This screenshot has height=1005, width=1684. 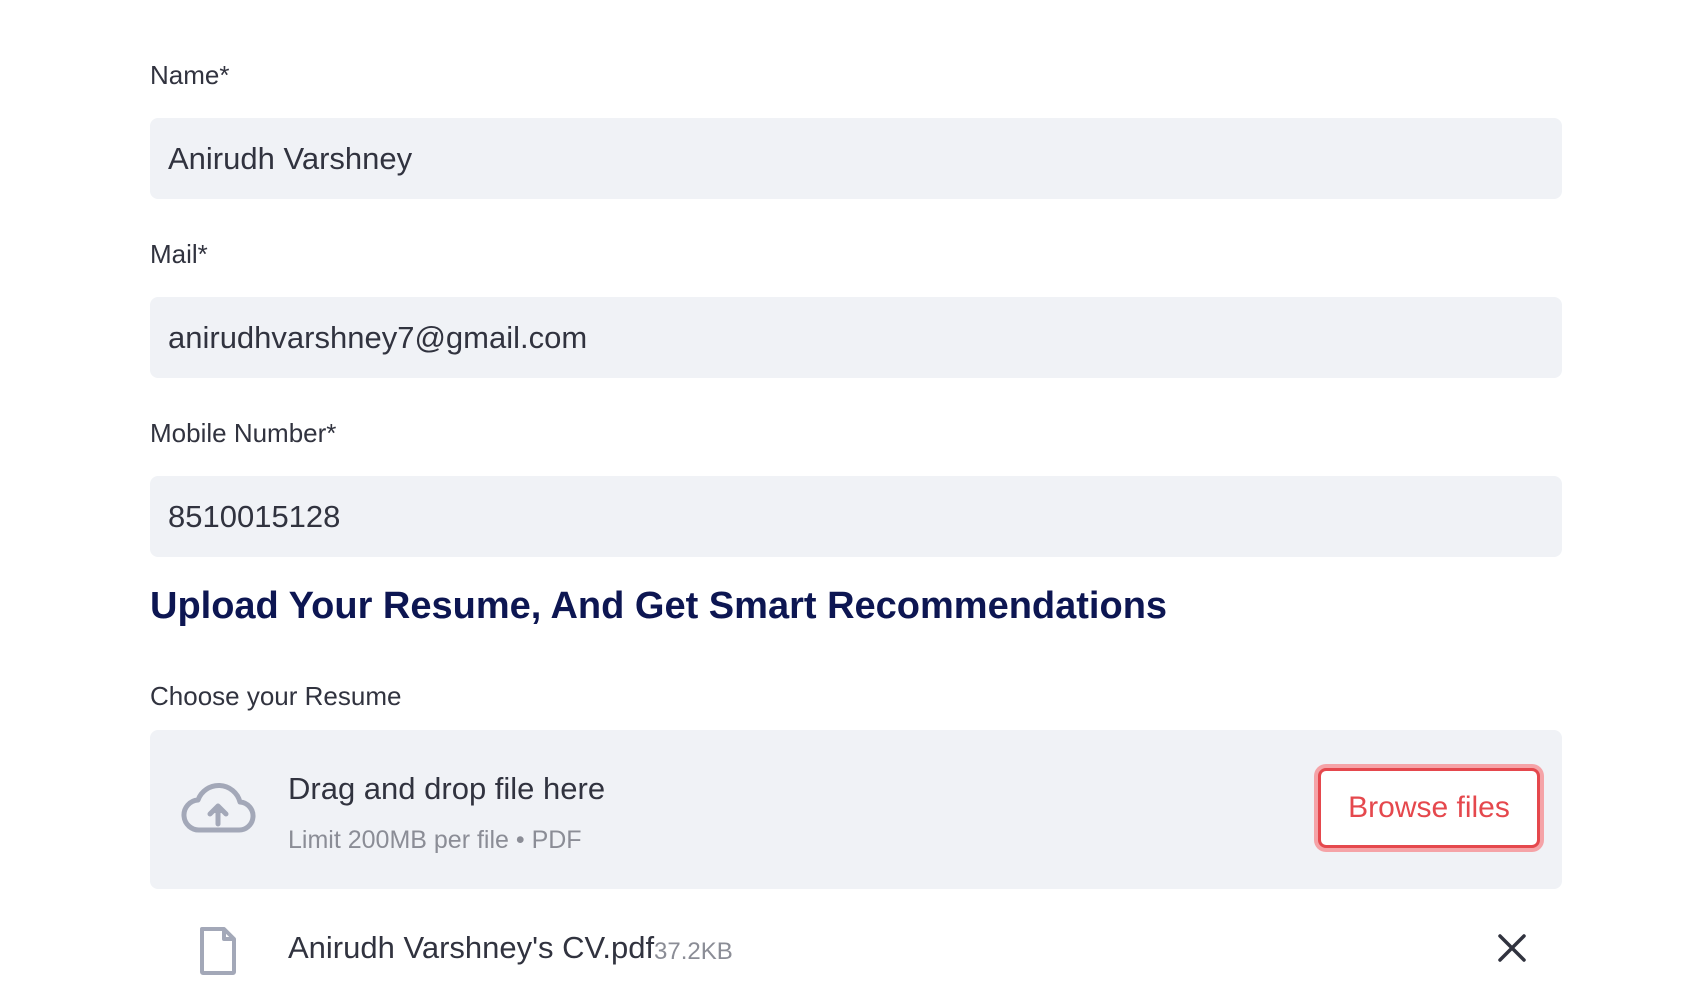 What do you see at coordinates (218, 951) in the screenshot?
I see `file-icon` at bounding box center [218, 951].